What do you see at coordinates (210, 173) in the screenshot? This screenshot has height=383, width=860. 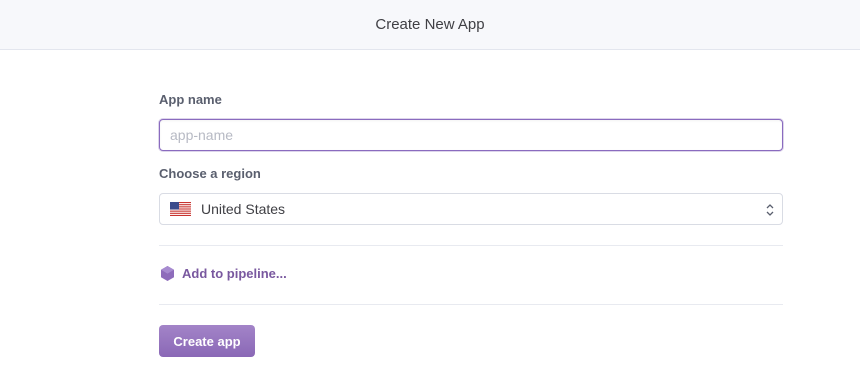 I see `region-label: Choose a region` at bounding box center [210, 173].